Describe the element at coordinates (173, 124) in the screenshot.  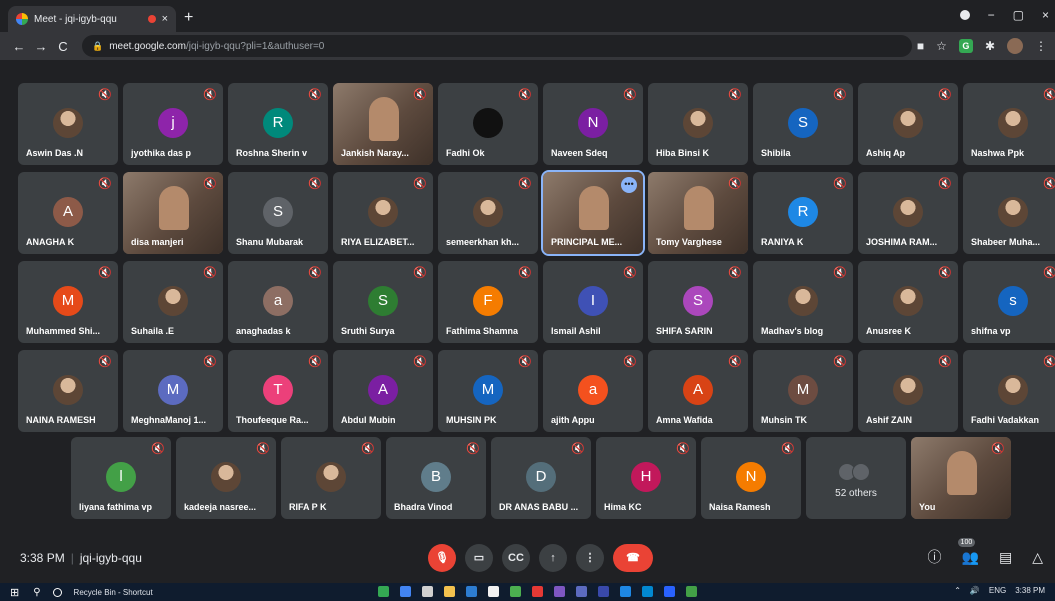
I see `participant-tile: j 🔇 jyothika das p` at that location.